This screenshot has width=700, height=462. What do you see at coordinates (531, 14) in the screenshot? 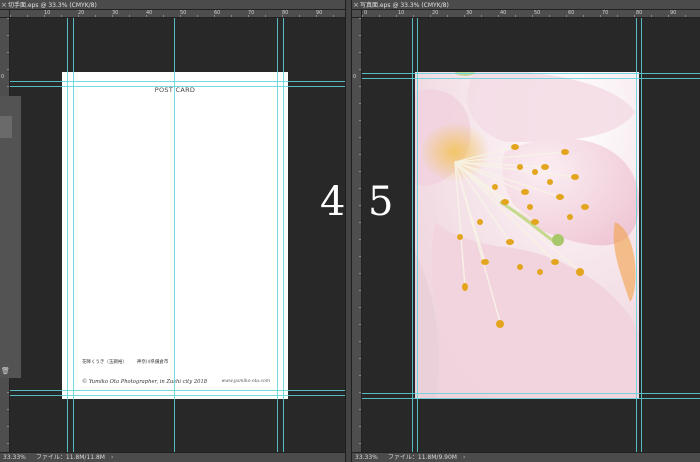
I see `horizontal-ruler: 0 10 20 30 40 50 60 70 80 90` at bounding box center [531, 14].